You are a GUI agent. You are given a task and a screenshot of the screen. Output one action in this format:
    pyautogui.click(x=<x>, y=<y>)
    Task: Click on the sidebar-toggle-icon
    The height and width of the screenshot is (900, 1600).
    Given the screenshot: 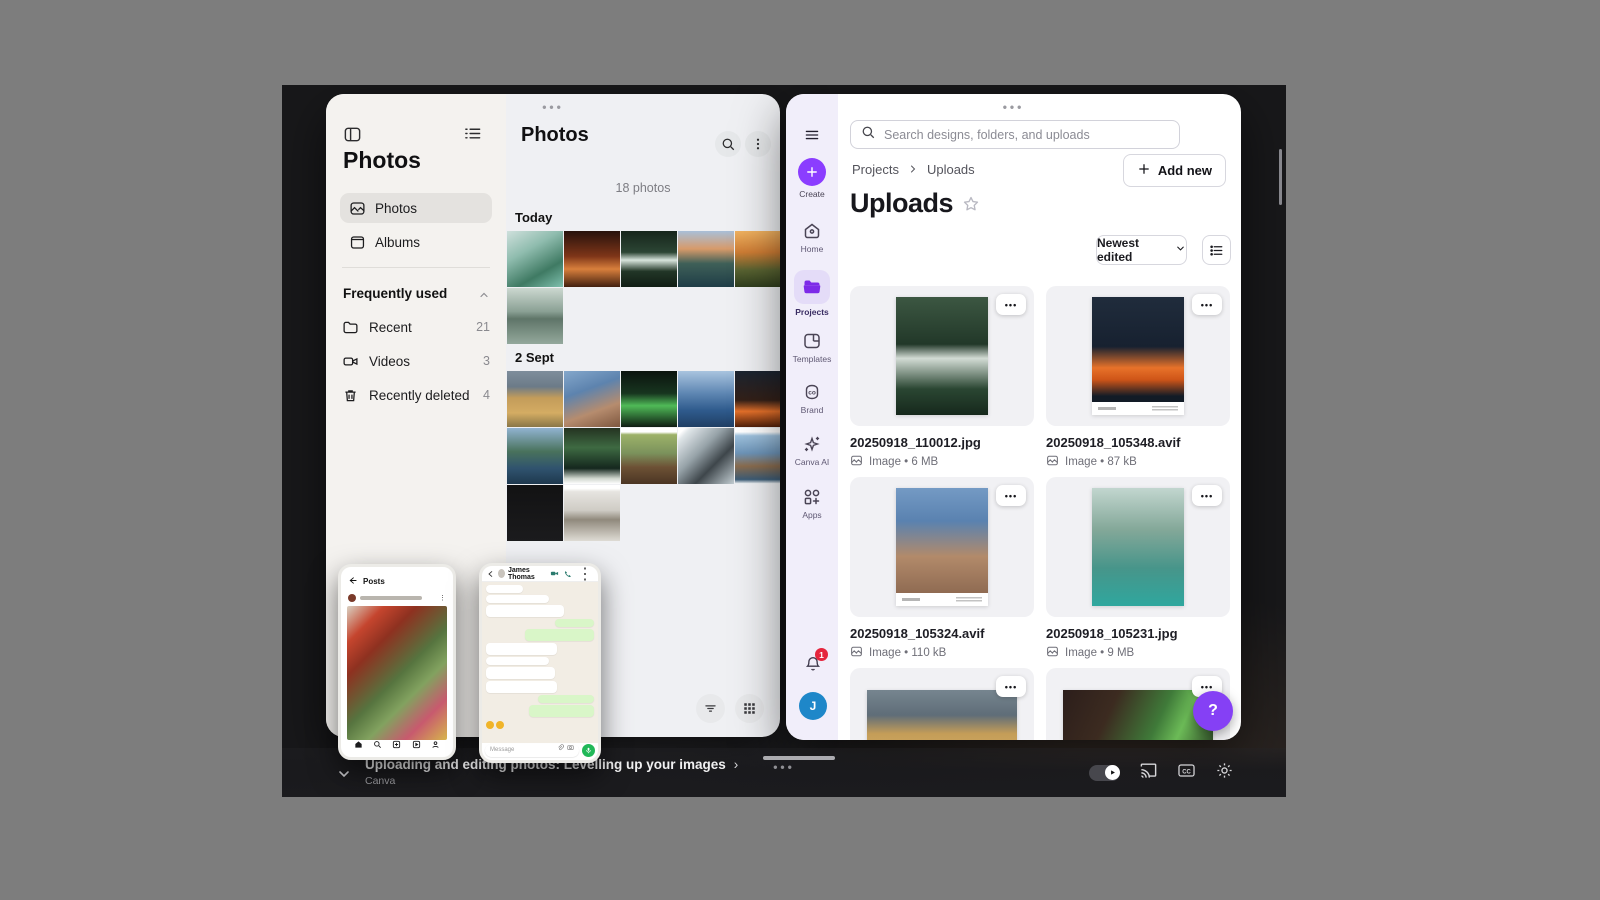 What is the action you would take?
    pyautogui.click(x=352, y=134)
    